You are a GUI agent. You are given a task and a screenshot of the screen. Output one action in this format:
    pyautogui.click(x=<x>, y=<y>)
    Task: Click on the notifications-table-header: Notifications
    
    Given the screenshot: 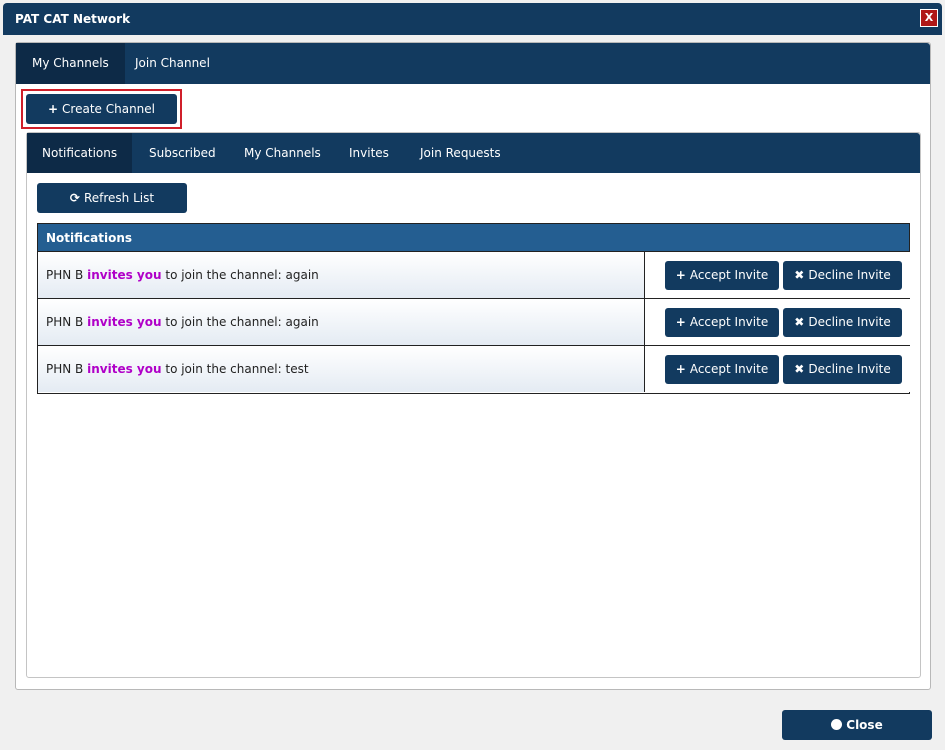 What is the action you would take?
    pyautogui.click(x=473, y=238)
    